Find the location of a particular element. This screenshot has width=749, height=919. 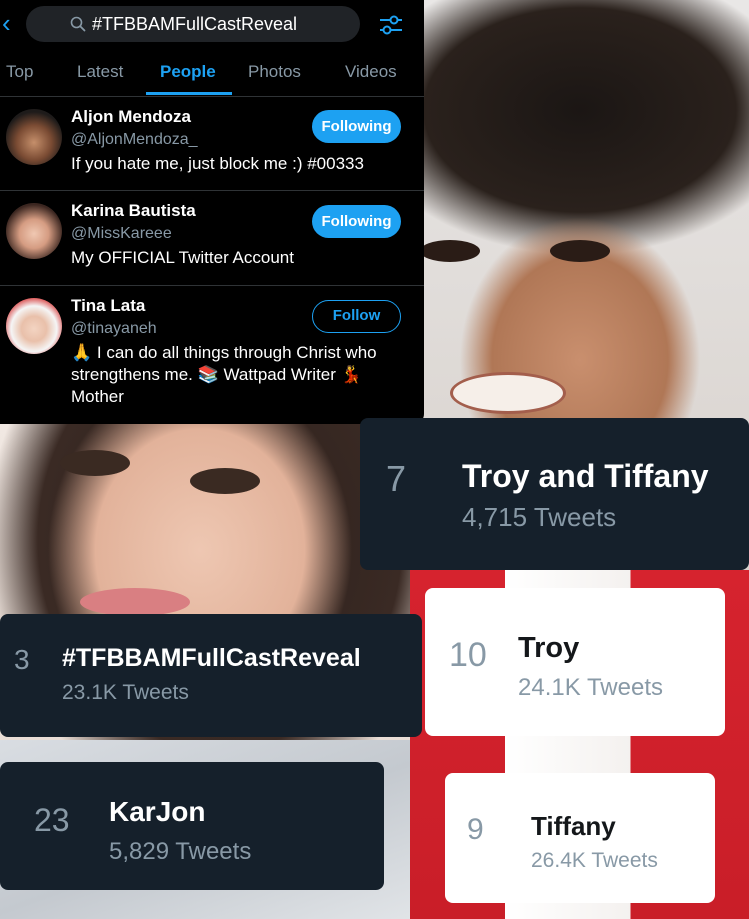

trend-rank: 3 is located at coordinates (22, 659).